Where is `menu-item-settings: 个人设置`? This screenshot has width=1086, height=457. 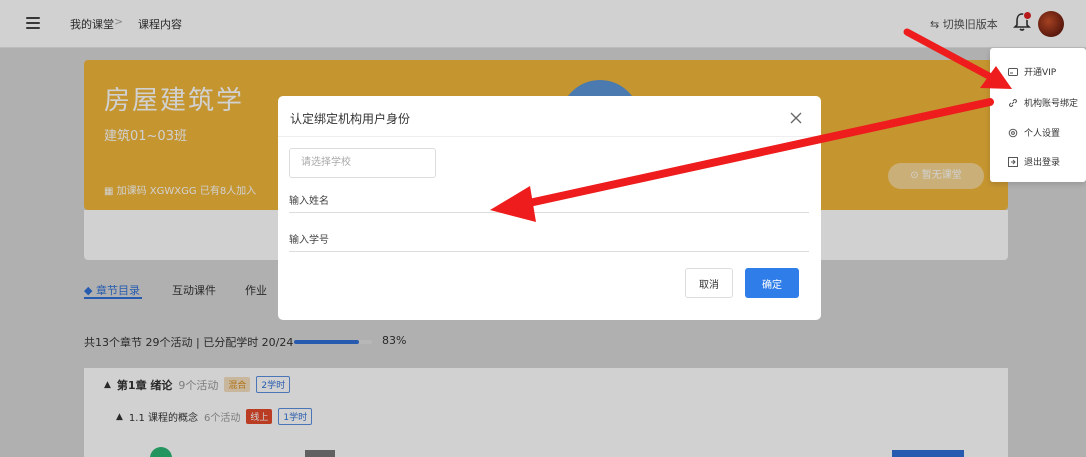
menu-item-settings: 个人设置 is located at coordinates (1034, 132).